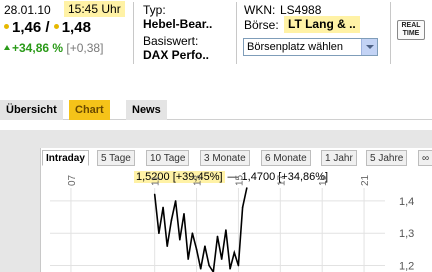  What do you see at coordinates (76, 27) in the screenshot?
I see `ask-price: 1,48` at bounding box center [76, 27].